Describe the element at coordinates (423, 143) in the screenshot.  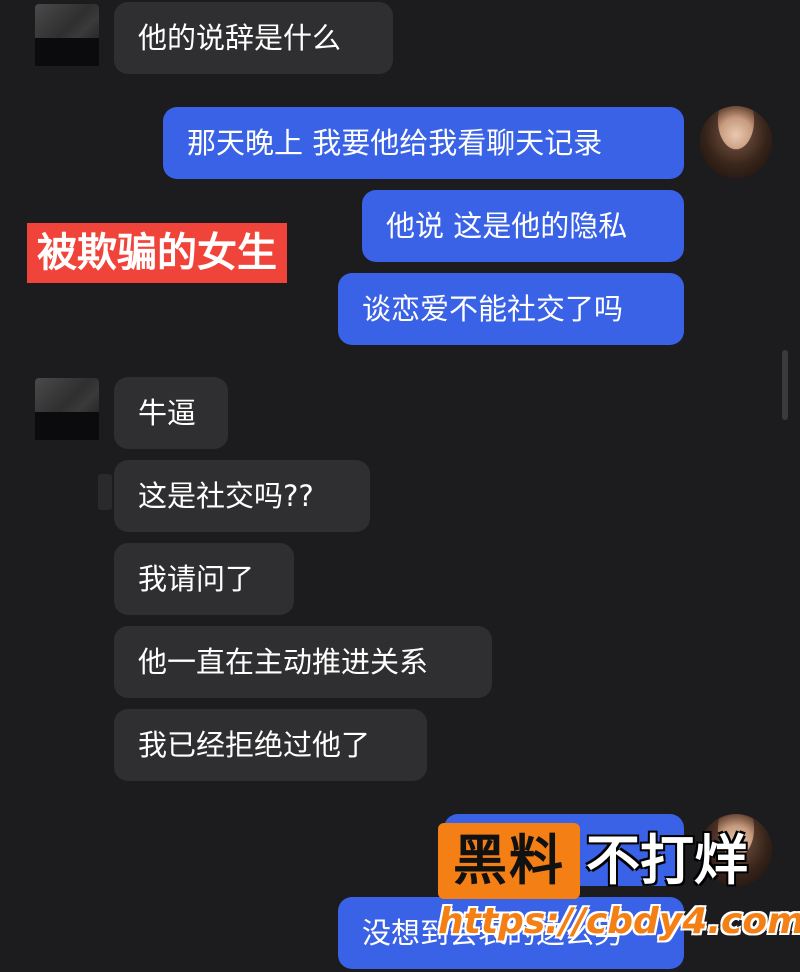
I see `message-bubble-outgoing: 那天晚上 我要他给我看聊天记录` at that location.